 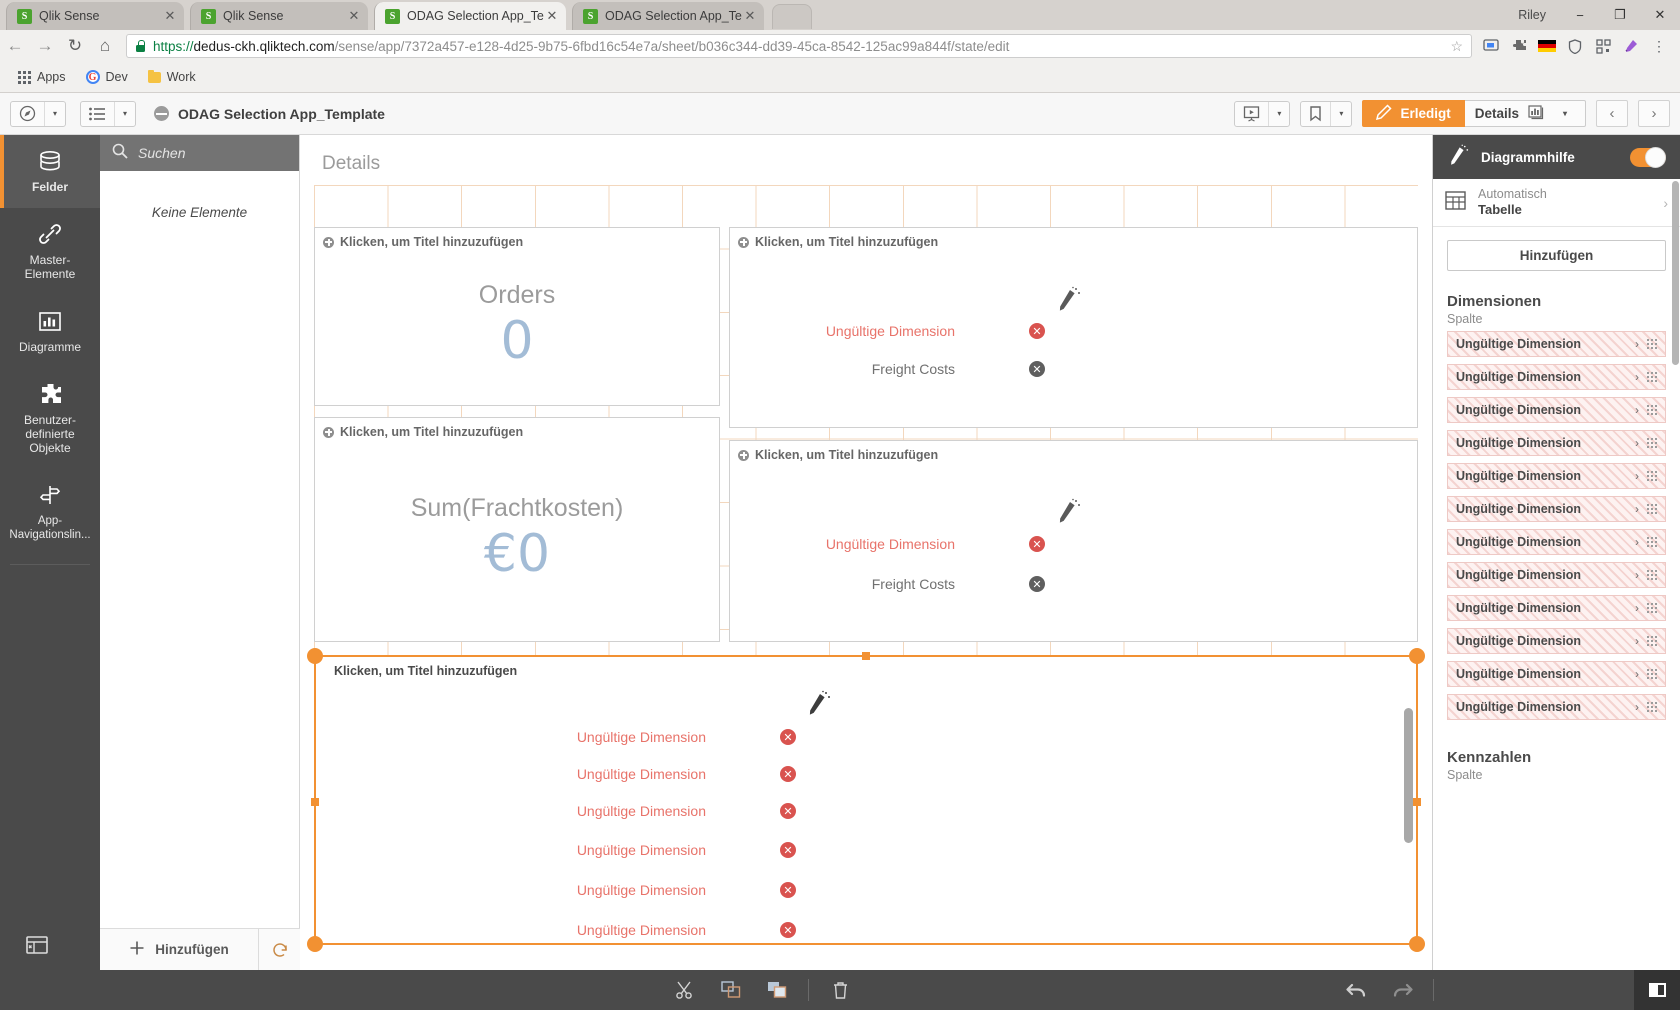 What do you see at coordinates (1417, 656) in the screenshot?
I see `resize-handle-top-right` at bounding box center [1417, 656].